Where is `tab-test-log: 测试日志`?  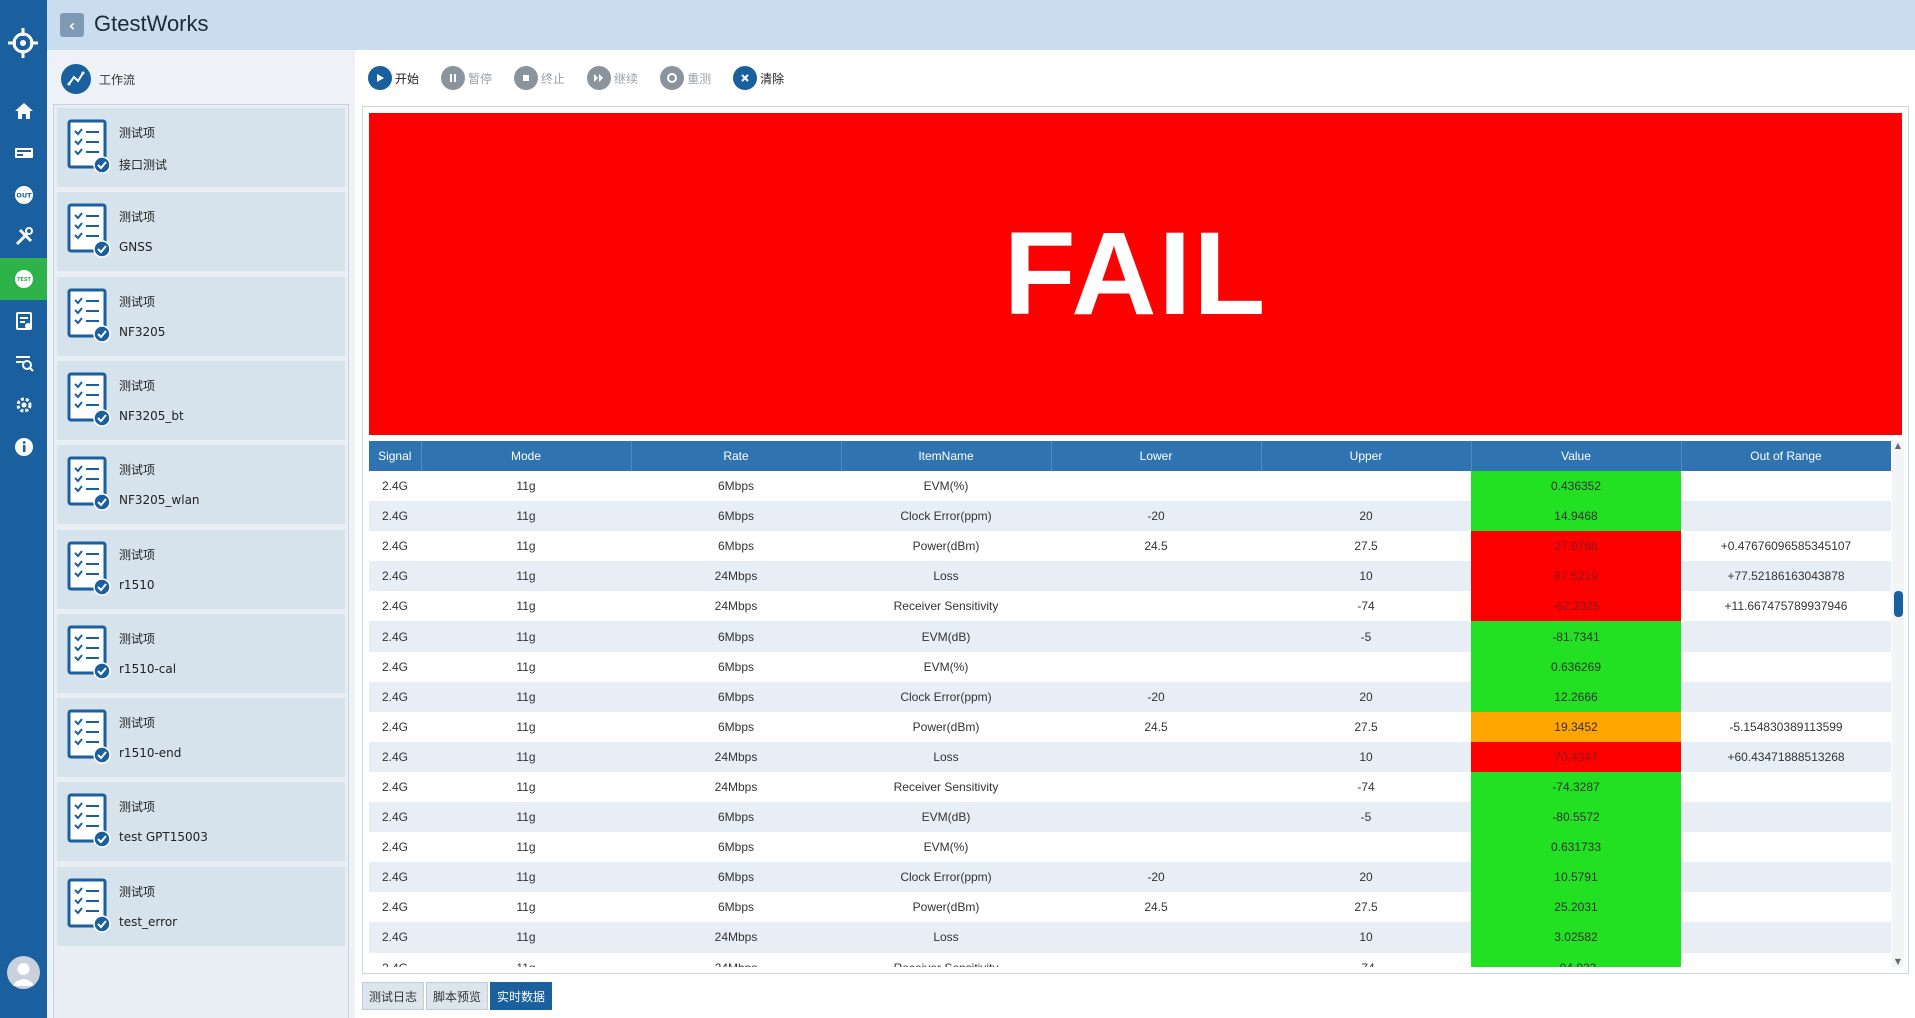 tab-test-log: 测试日志 is located at coordinates (393, 996).